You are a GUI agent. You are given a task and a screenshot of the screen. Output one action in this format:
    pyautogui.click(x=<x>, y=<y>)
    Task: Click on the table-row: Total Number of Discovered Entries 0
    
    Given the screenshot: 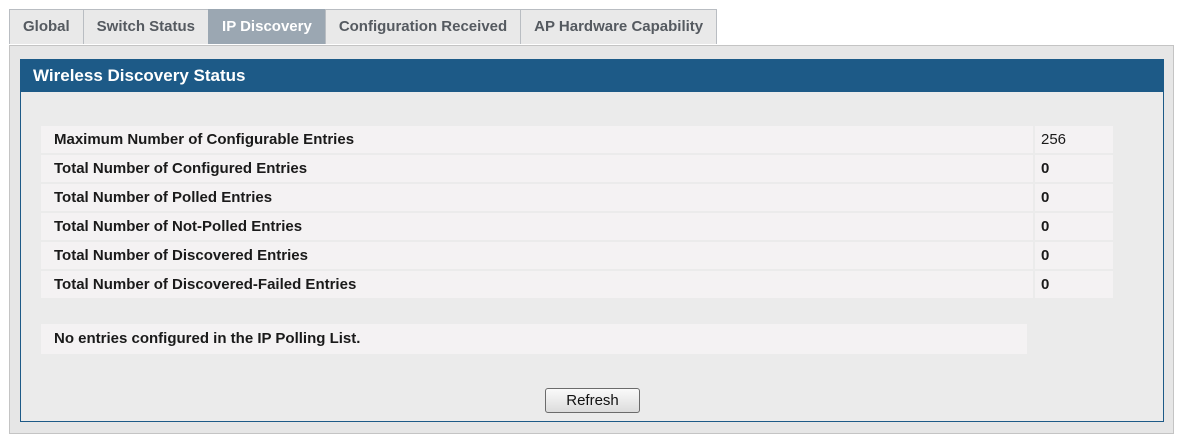 What is the action you would take?
    pyautogui.click(x=577, y=255)
    